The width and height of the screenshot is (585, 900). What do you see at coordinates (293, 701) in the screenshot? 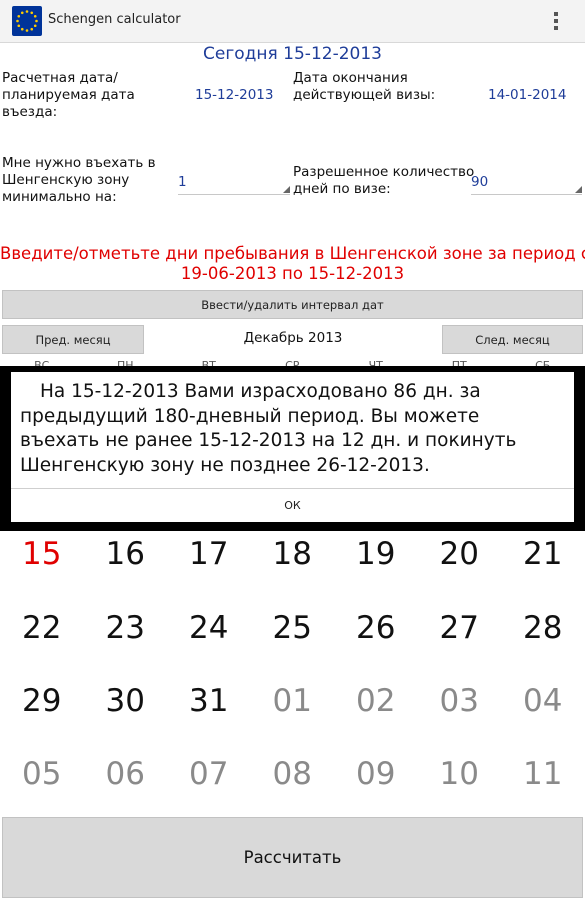
I see `calendar-day: 01` at bounding box center [293, 701].